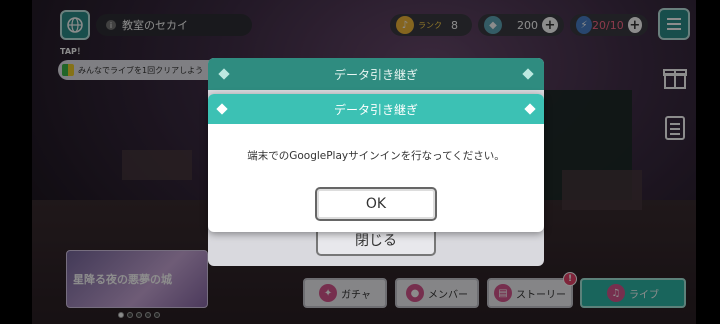  I want to click on dialog-message: 端末でのGooglePlayサインインを行なってください。, so click(376, 156).